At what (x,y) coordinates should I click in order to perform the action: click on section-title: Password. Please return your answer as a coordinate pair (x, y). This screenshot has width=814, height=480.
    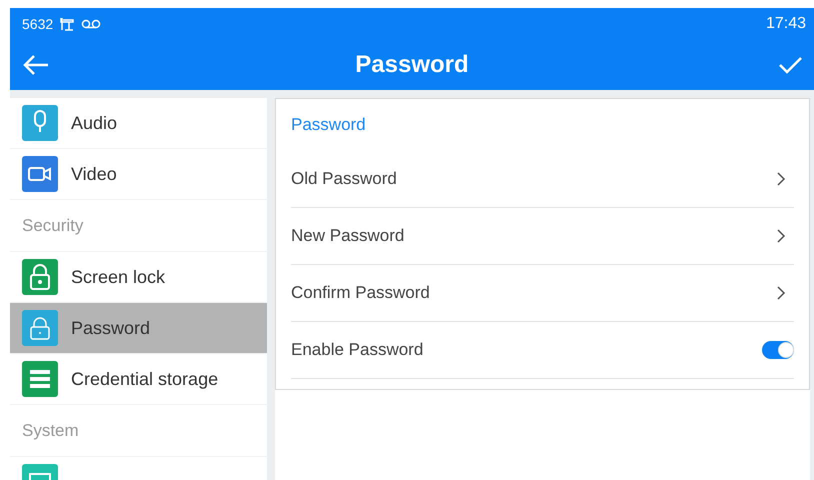
    Looking at the image, I should click on (328, 125).